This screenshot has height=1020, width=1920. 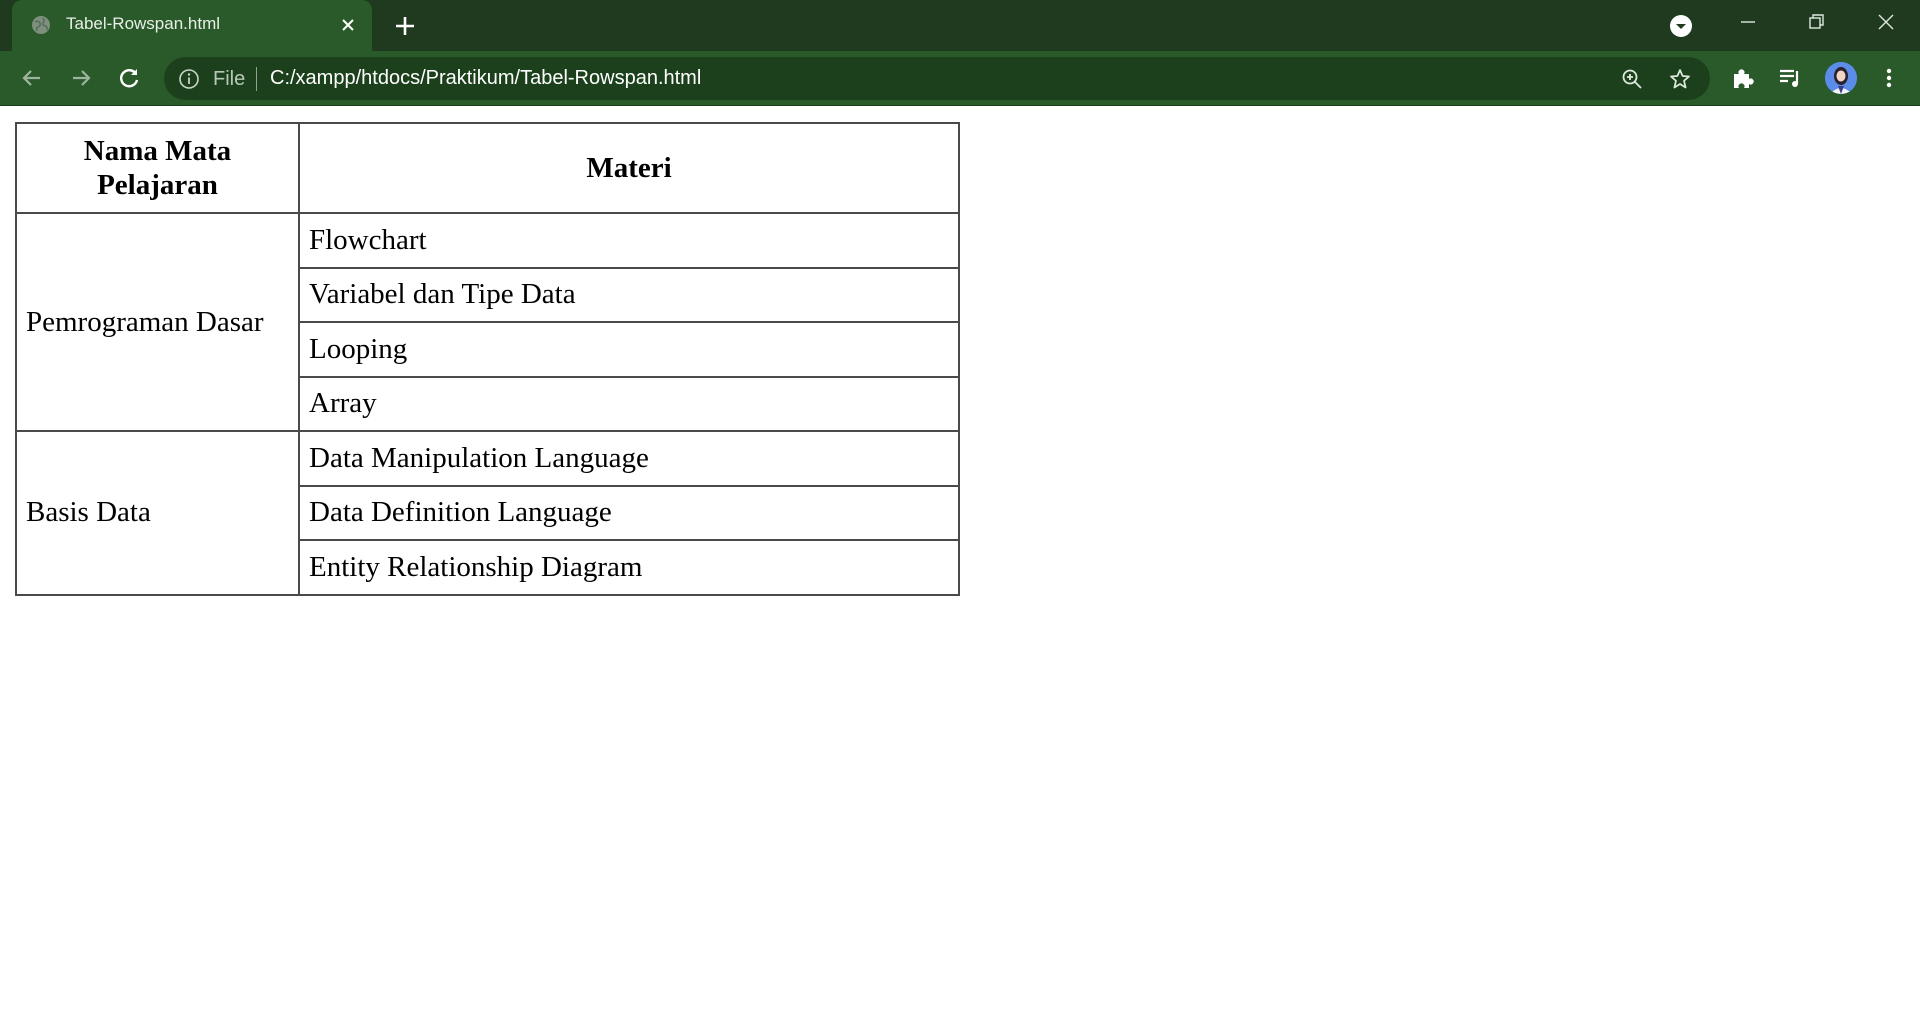 I want to click on reload-icon, so click(x=129, y=78).